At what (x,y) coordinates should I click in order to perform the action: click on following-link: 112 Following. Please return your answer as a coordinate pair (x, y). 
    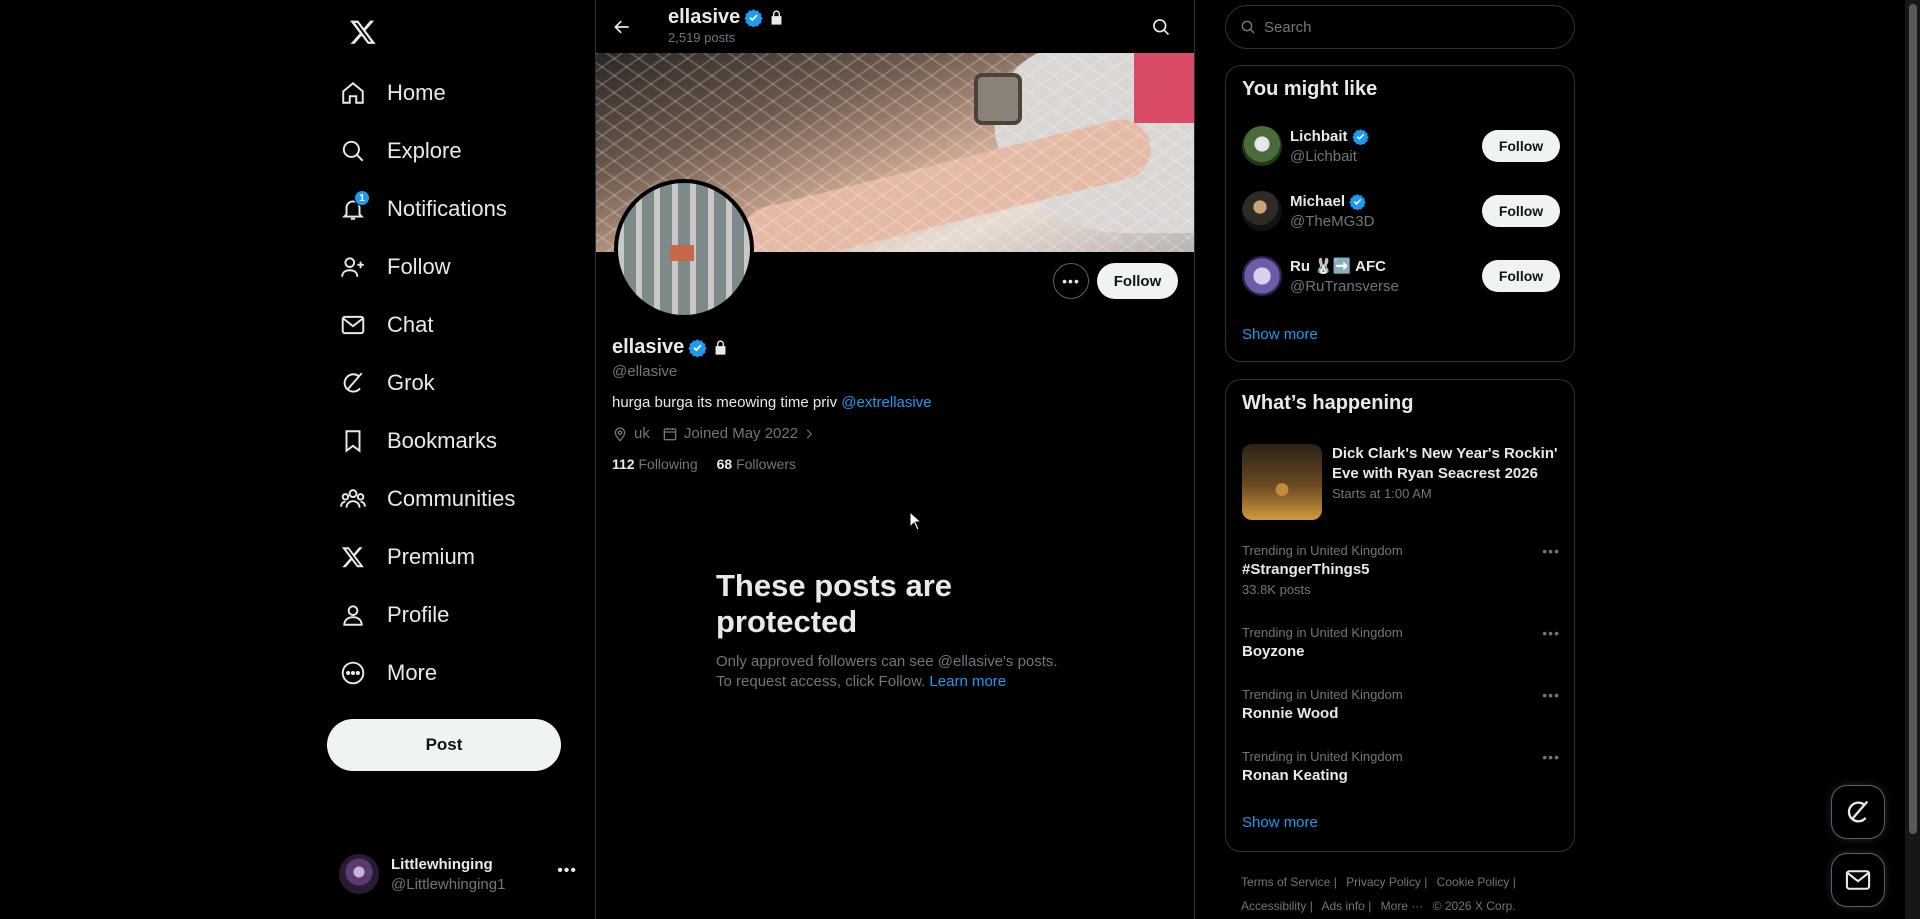
    Looking at the image, I should click on (655, 464).